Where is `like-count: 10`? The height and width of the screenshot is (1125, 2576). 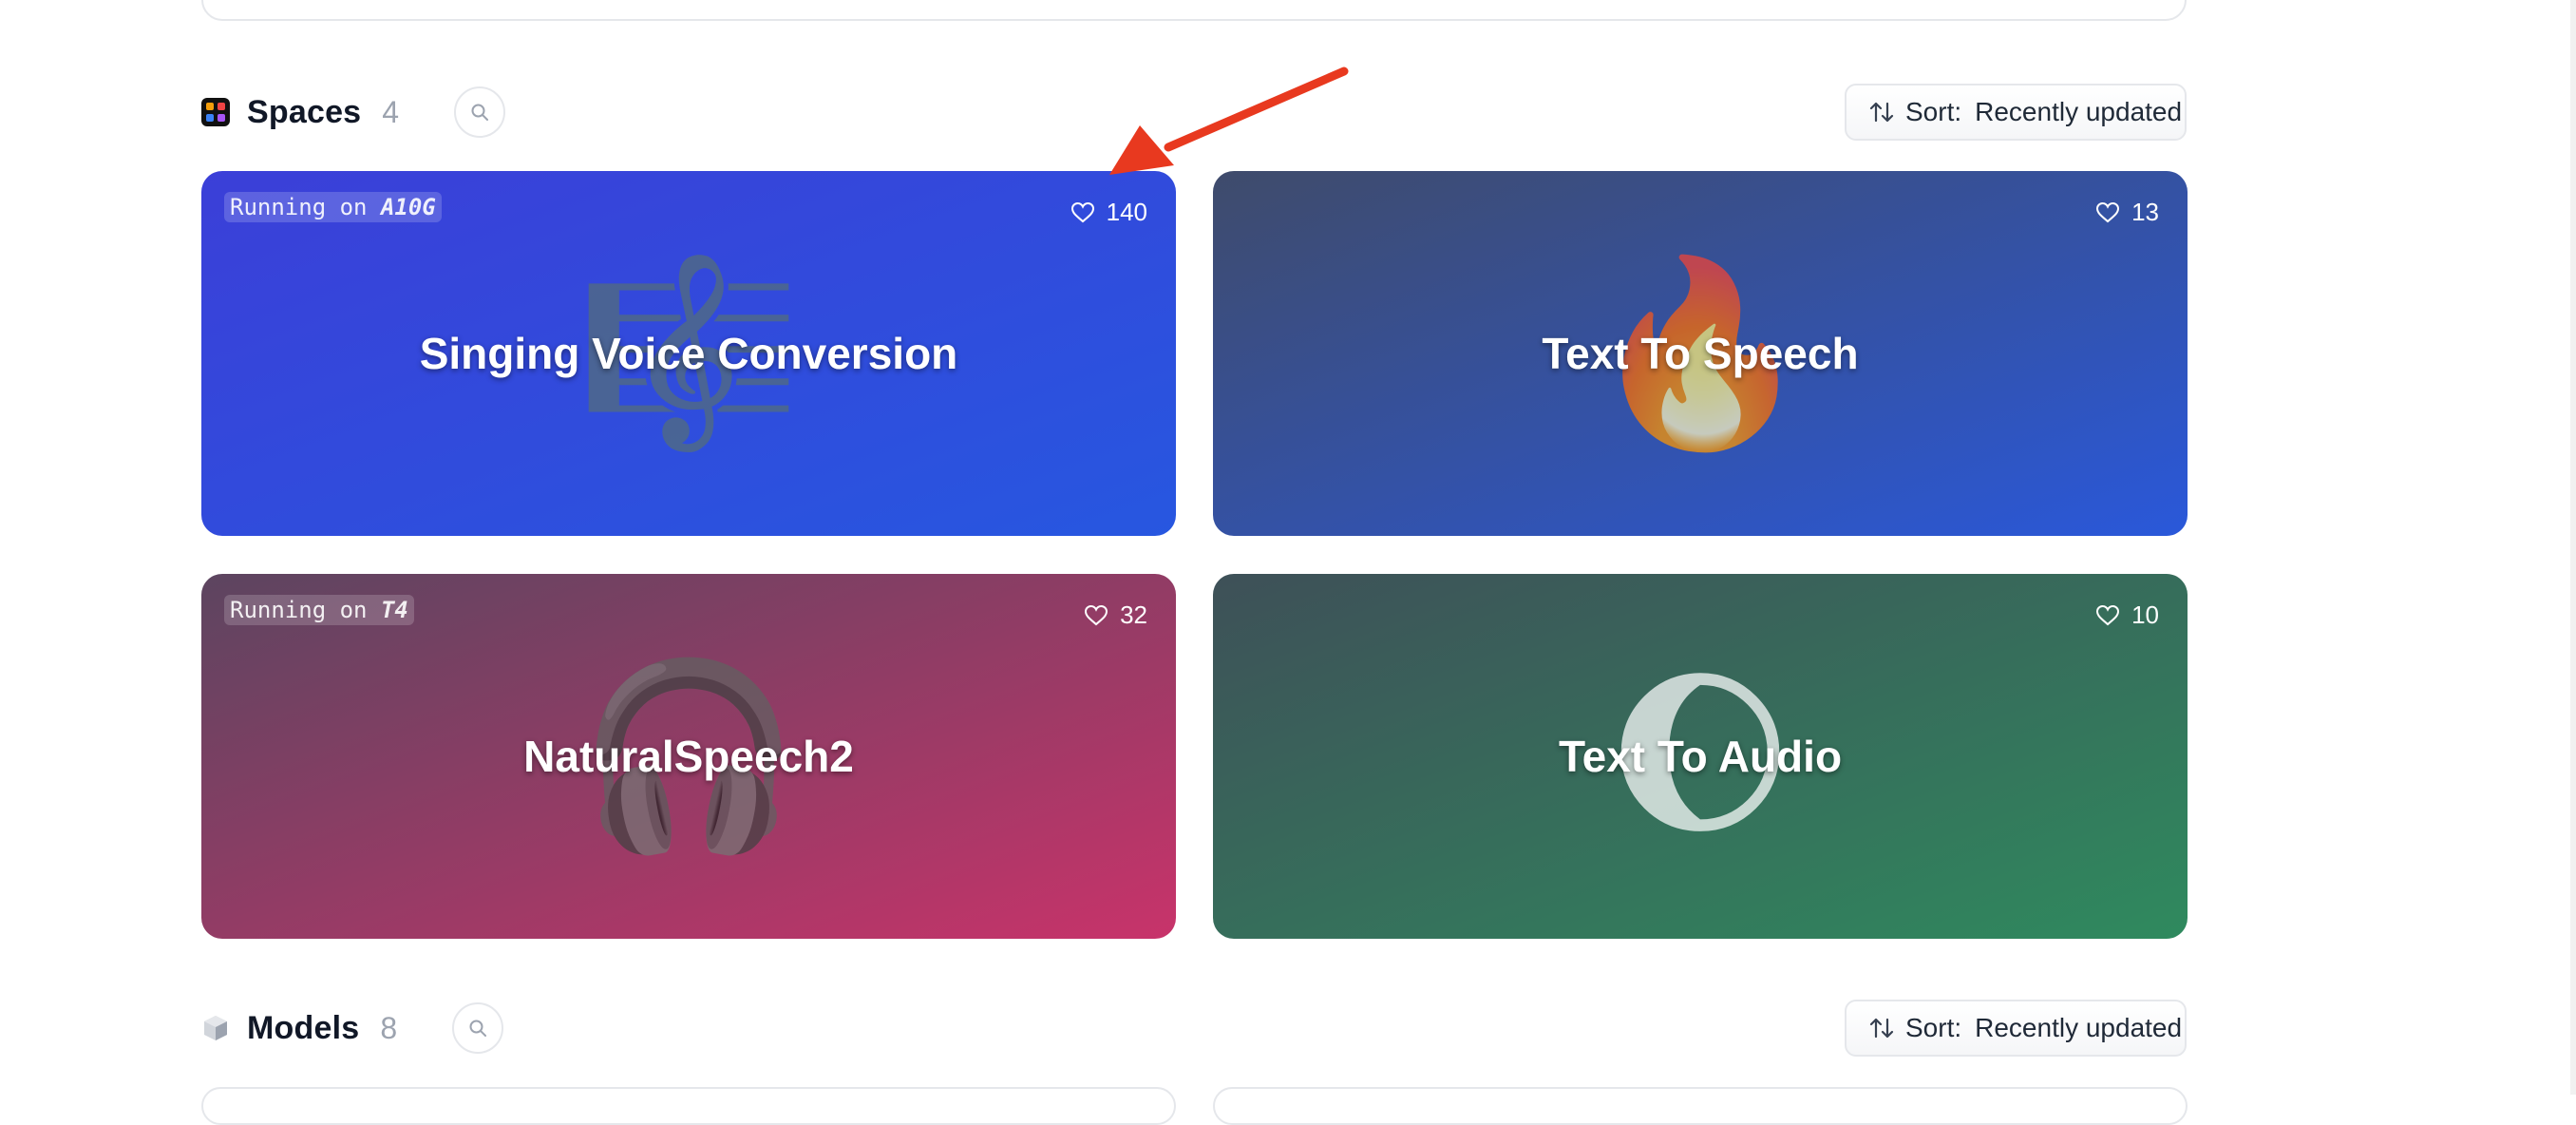 like-count: 10 is located at coordinates (2145, 615).